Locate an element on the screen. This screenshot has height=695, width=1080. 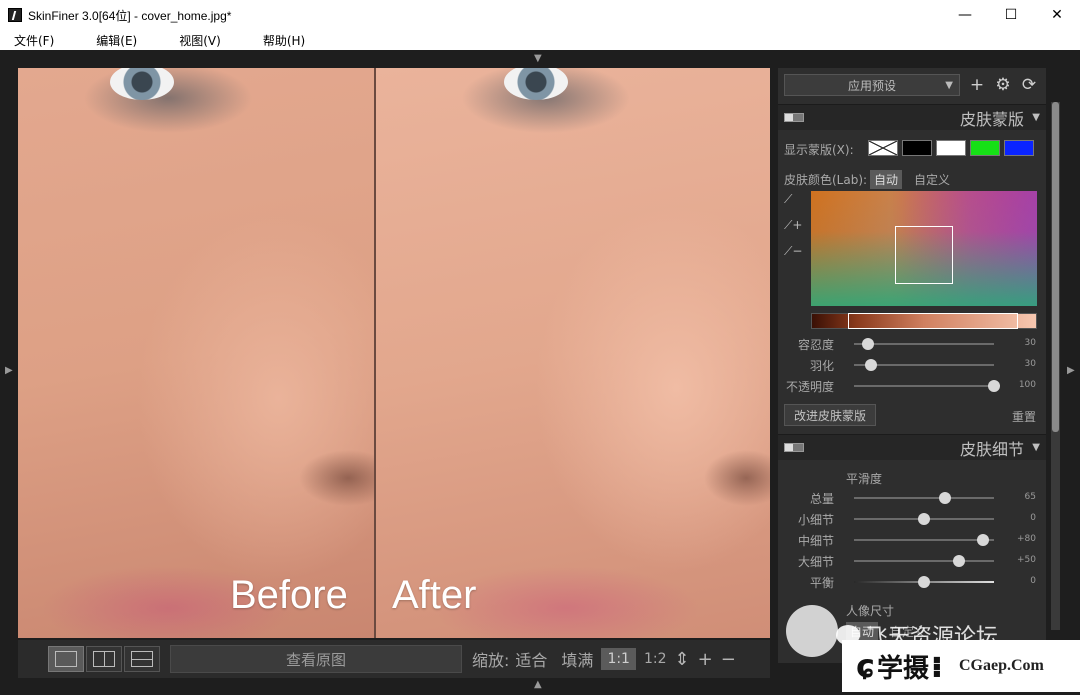
skin-tone-range-bar is located at coordinates (924, 321).